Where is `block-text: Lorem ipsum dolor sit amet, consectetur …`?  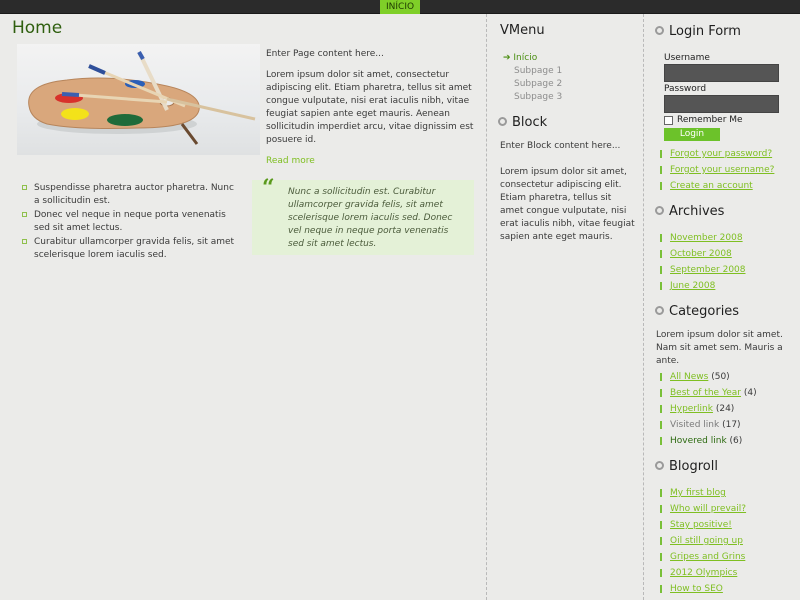 block-text: Lorem ipsum dolor sit amet, consectetur … is located at coordinates (567, 204).